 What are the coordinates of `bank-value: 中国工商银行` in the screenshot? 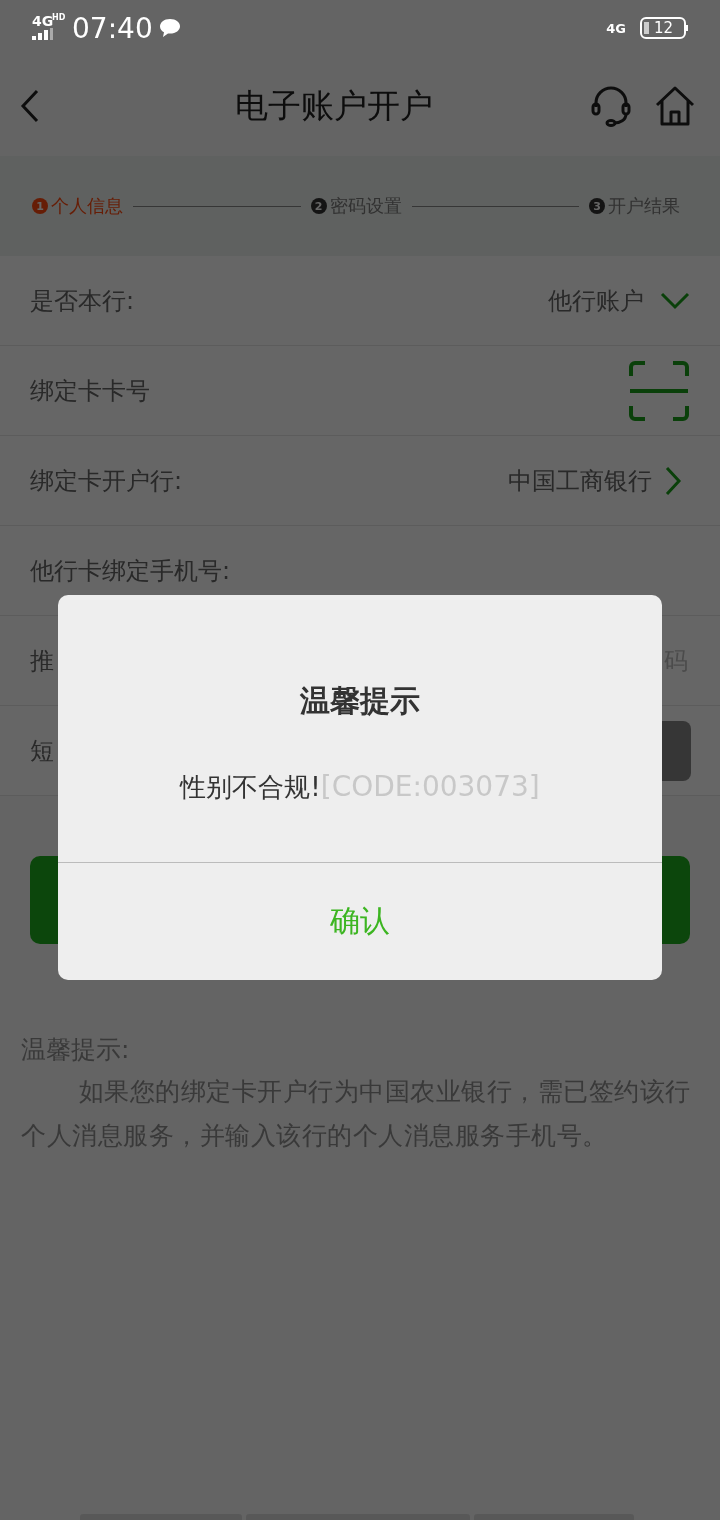 It's located at (417, 480).